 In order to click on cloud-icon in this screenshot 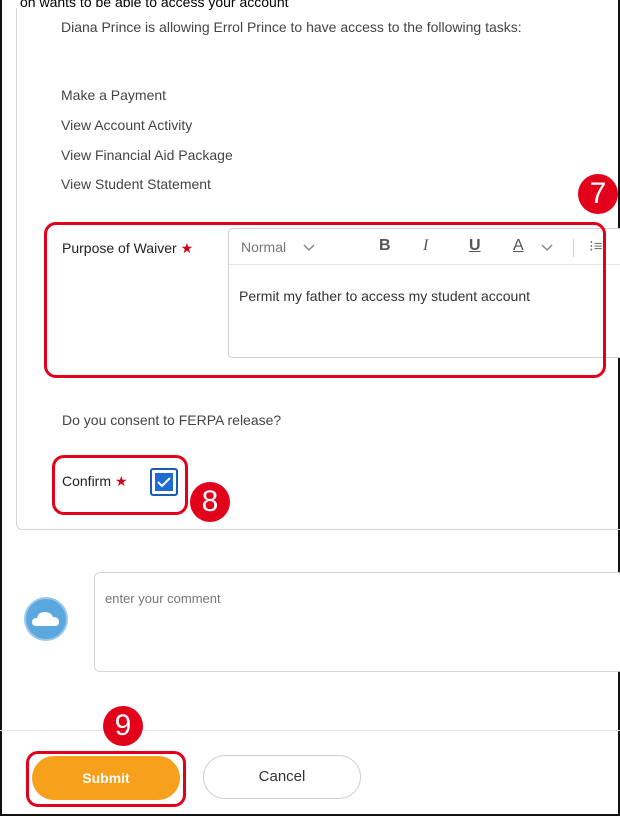, I will do `click(45, 619)`.